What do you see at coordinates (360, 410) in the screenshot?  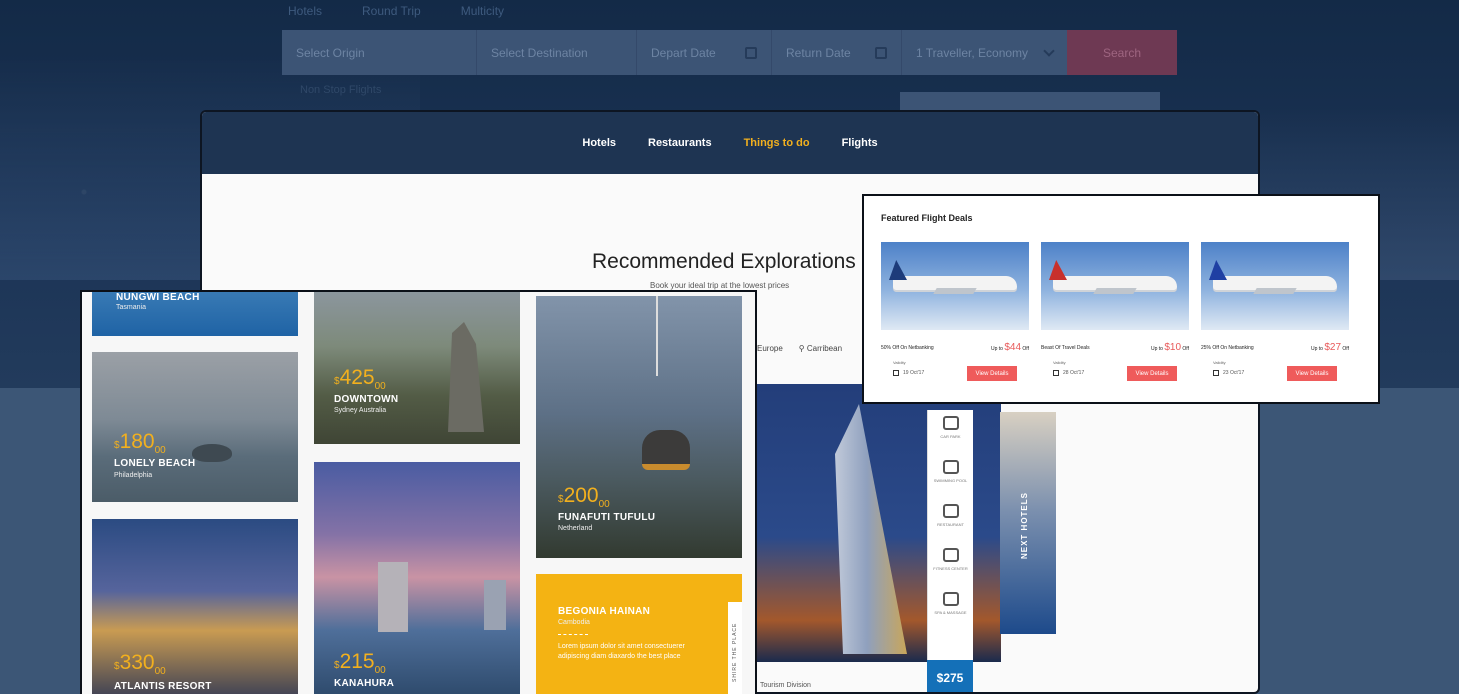 I see `card-location: Sydney Australia` at bounding box center [360, 410].